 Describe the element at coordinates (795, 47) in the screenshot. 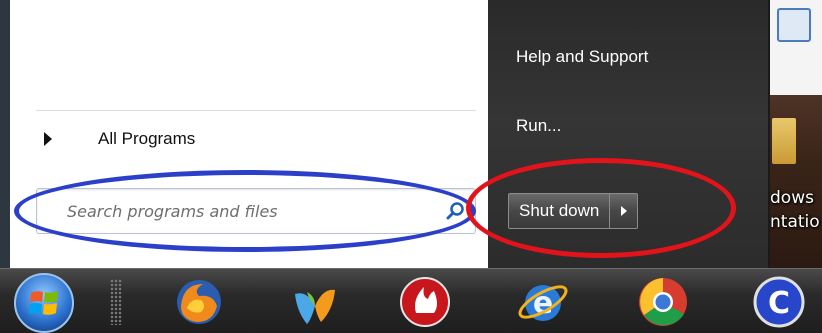

I see `background-window-edge` at that location.